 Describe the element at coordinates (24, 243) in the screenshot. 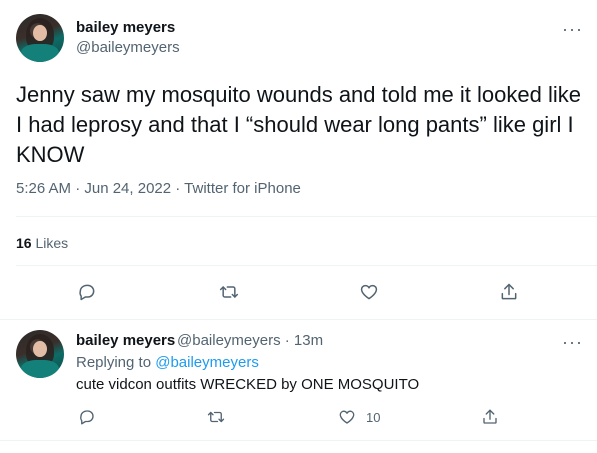

I see `likes-number: 16` at that location.